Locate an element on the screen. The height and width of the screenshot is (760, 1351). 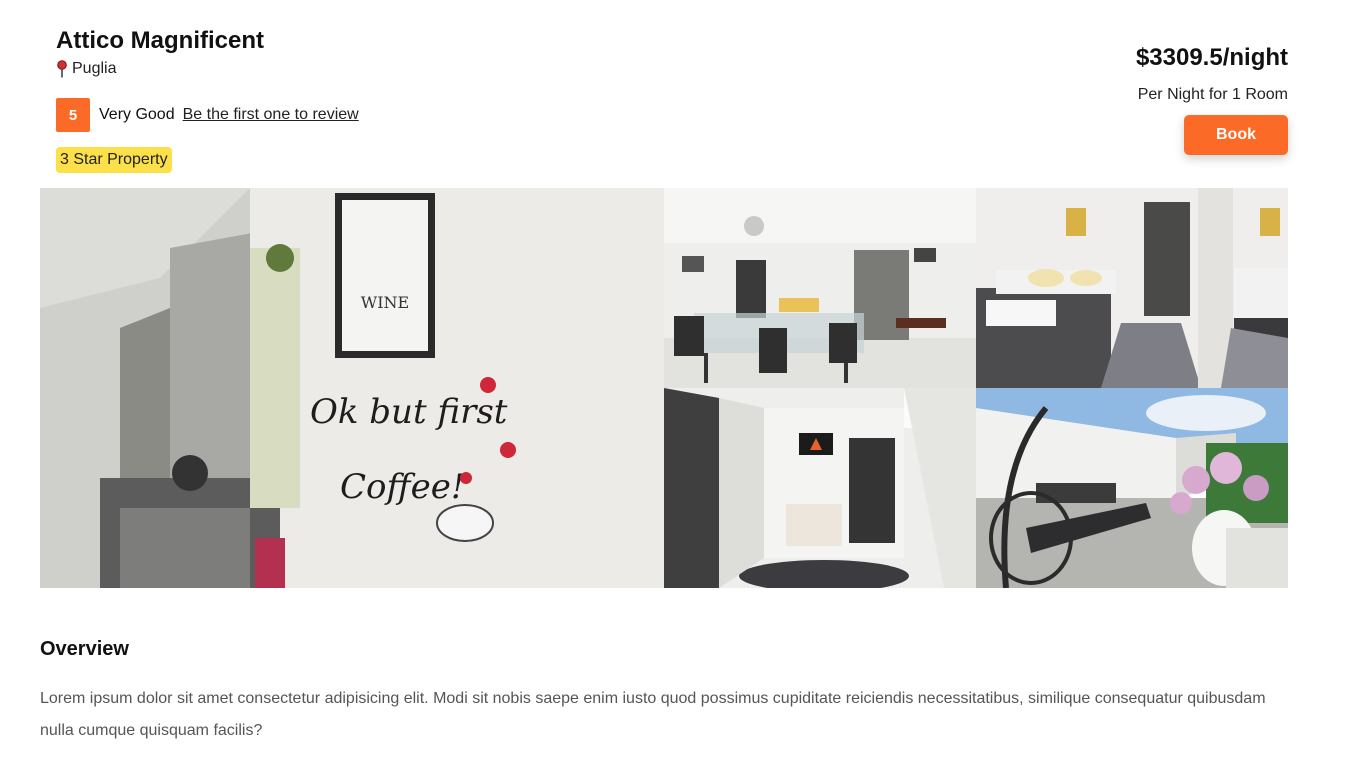
property-location: Puglia is located at coordinates (86, 69).